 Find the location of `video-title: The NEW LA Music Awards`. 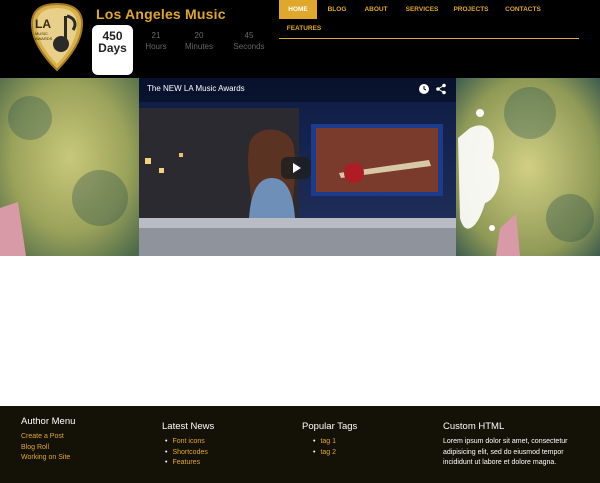

video-title: The NEW LA Music Awards is located at coordinates (196, 88).